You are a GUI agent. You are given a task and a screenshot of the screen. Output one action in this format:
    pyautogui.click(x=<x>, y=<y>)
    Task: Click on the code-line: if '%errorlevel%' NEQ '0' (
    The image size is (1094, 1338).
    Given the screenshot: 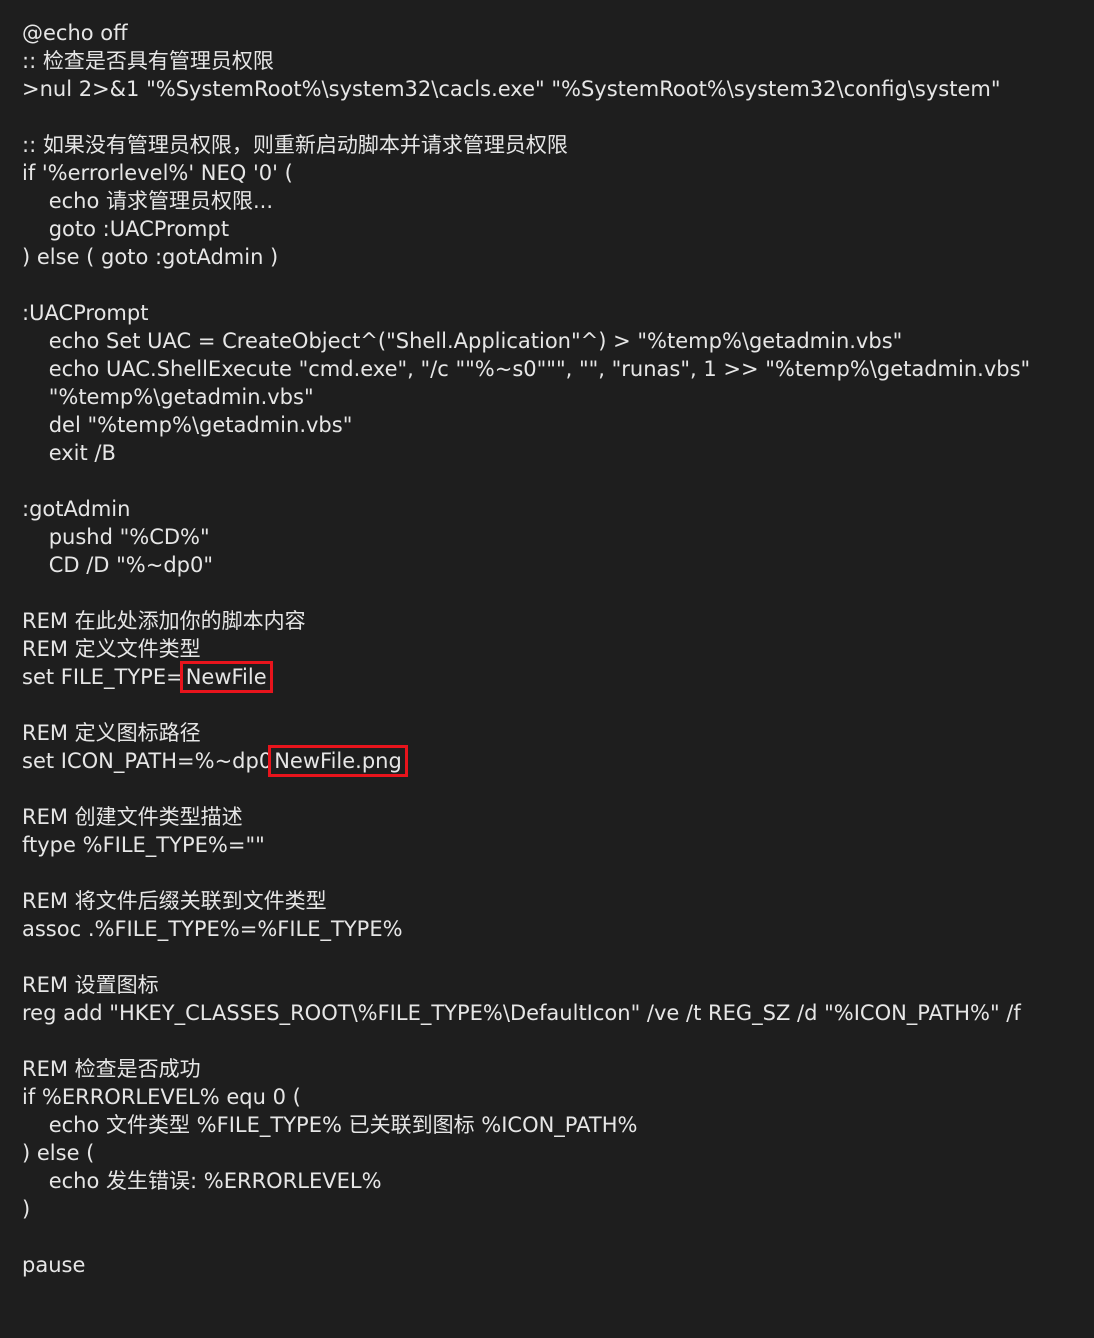 What is the action you would take?
    pyautogui.click(x=558, y=173)
    